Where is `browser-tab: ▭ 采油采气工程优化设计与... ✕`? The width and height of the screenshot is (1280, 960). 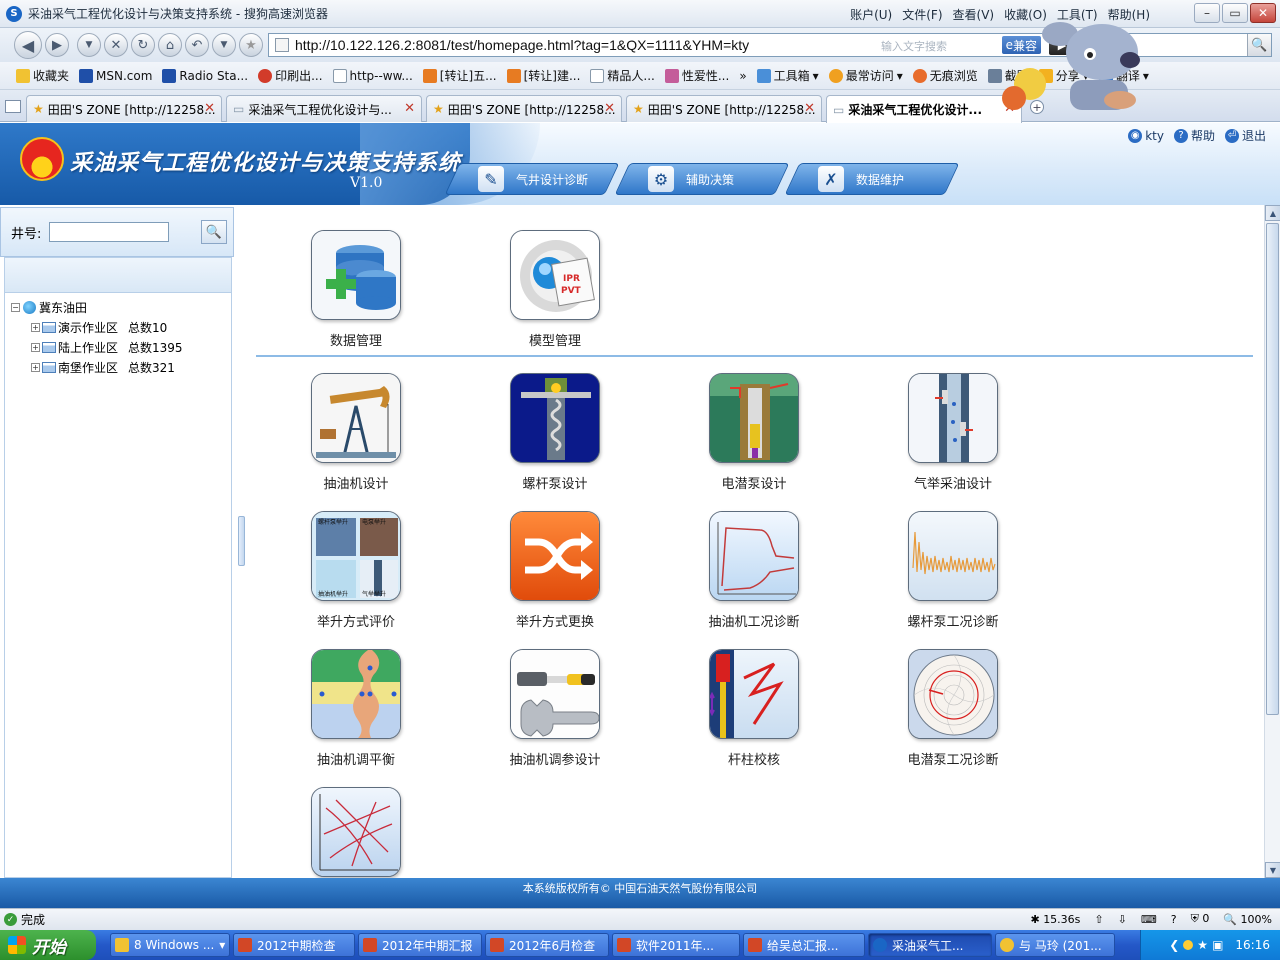 browser-tab: ▭ 采油采气工程优化设计与... ✕ is located at coordinates (324, 108).